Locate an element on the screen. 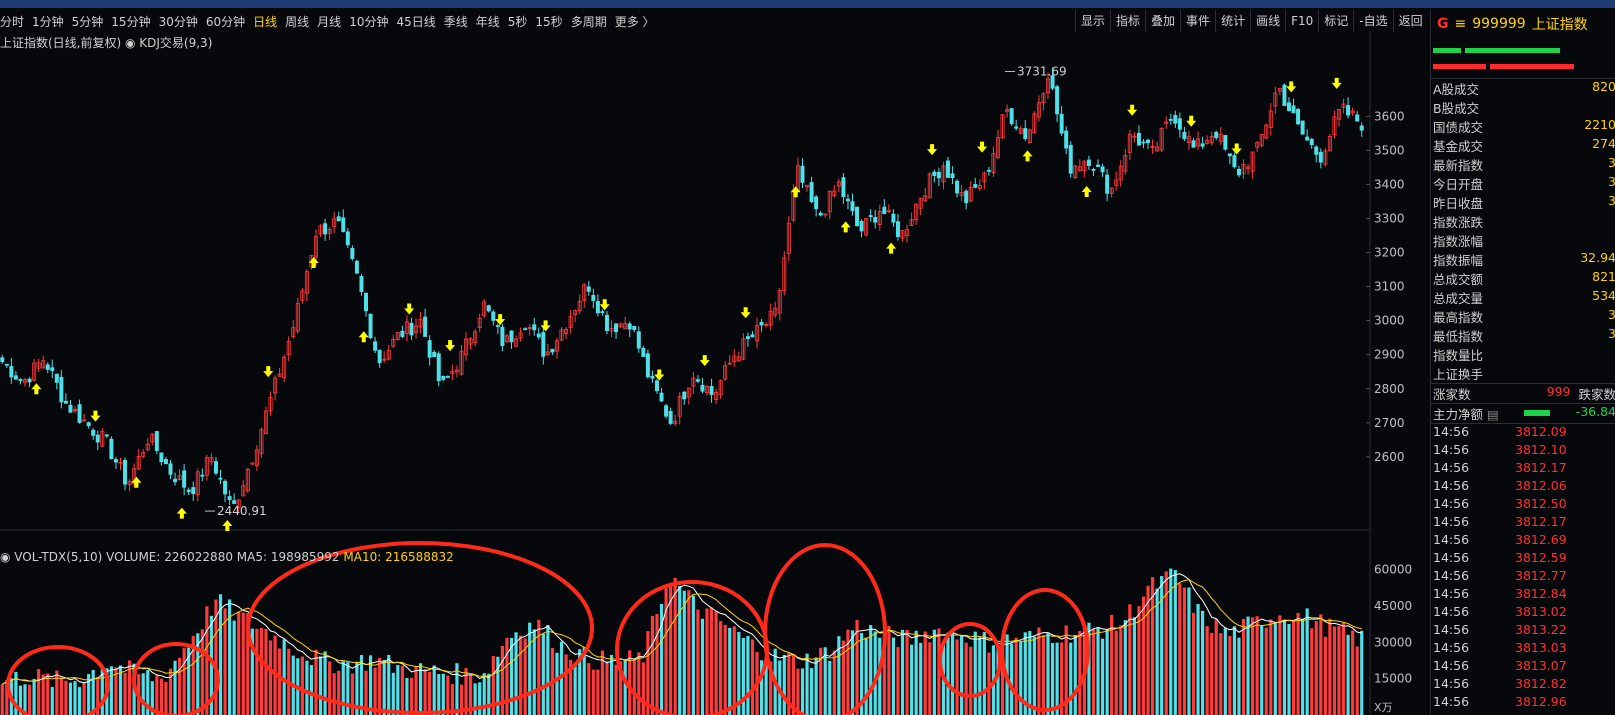 The width and height of the screenshot is (1615, 715). vol-tick-label: 60000 is located at coordinates (1393, 570).